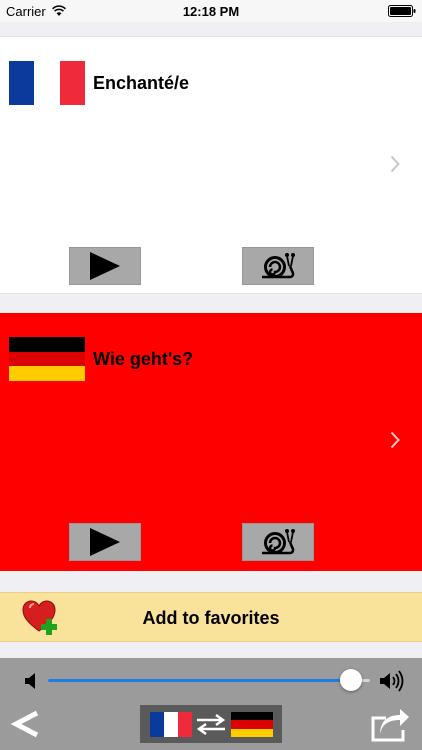  What do you see at coordinates (392, 681) in the screenshot?
I see `volume-high-icon` at bounding box center [392, 681].